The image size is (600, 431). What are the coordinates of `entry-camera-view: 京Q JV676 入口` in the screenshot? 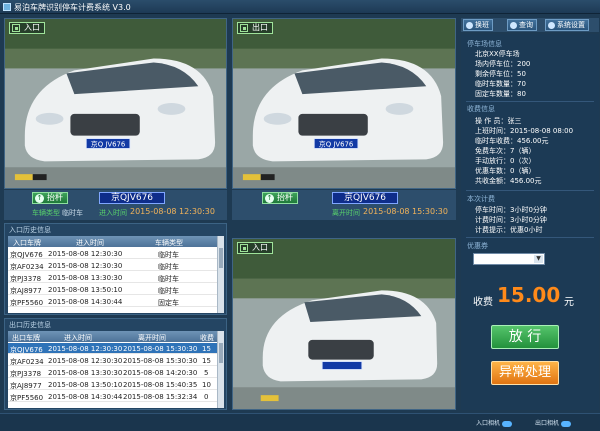 It's located at (115, 103).